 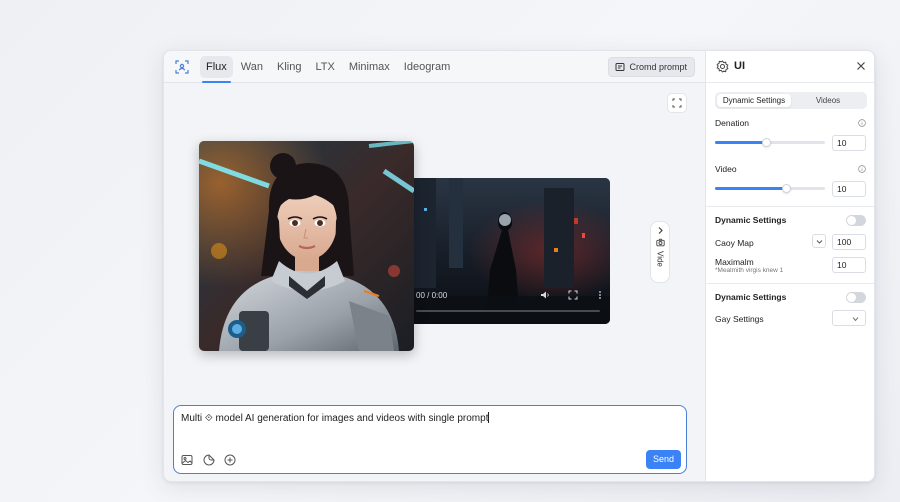 I want to click on maximalm-label: Maximalm, so click(x=734, y=262).